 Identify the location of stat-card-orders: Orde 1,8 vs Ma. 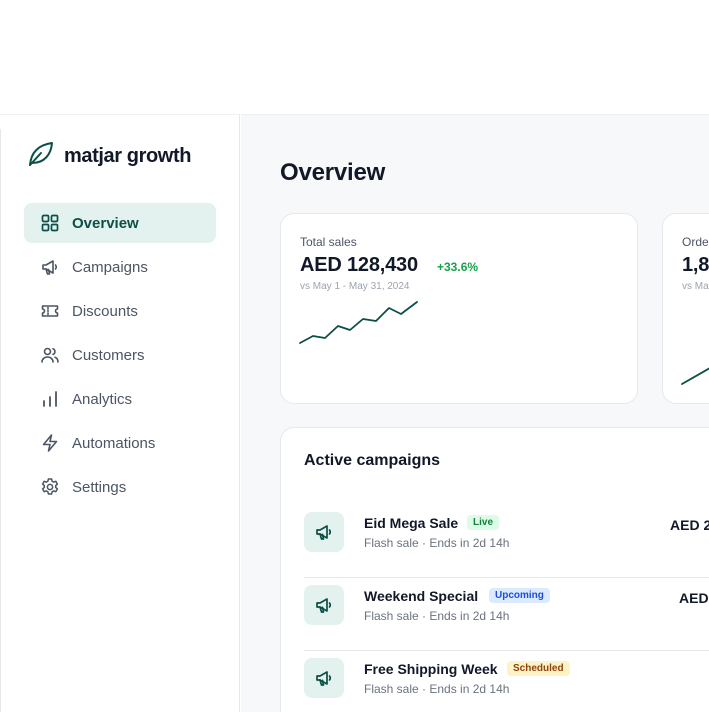
(685, 308).